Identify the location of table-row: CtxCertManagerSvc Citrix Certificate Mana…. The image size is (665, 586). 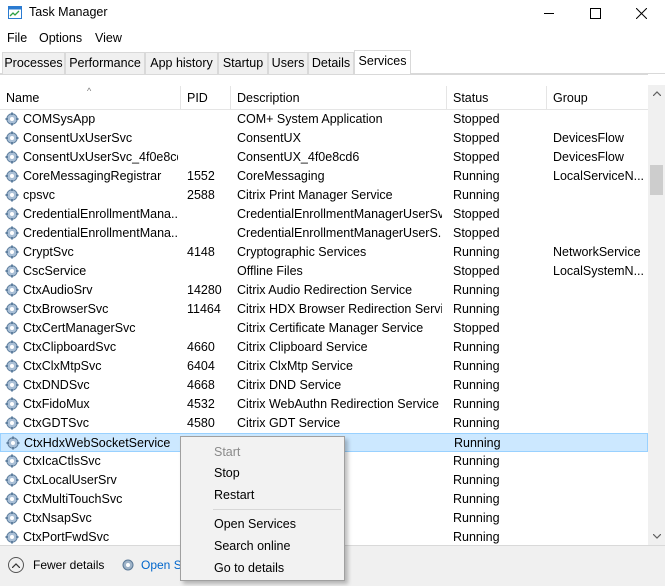
(324, 328).